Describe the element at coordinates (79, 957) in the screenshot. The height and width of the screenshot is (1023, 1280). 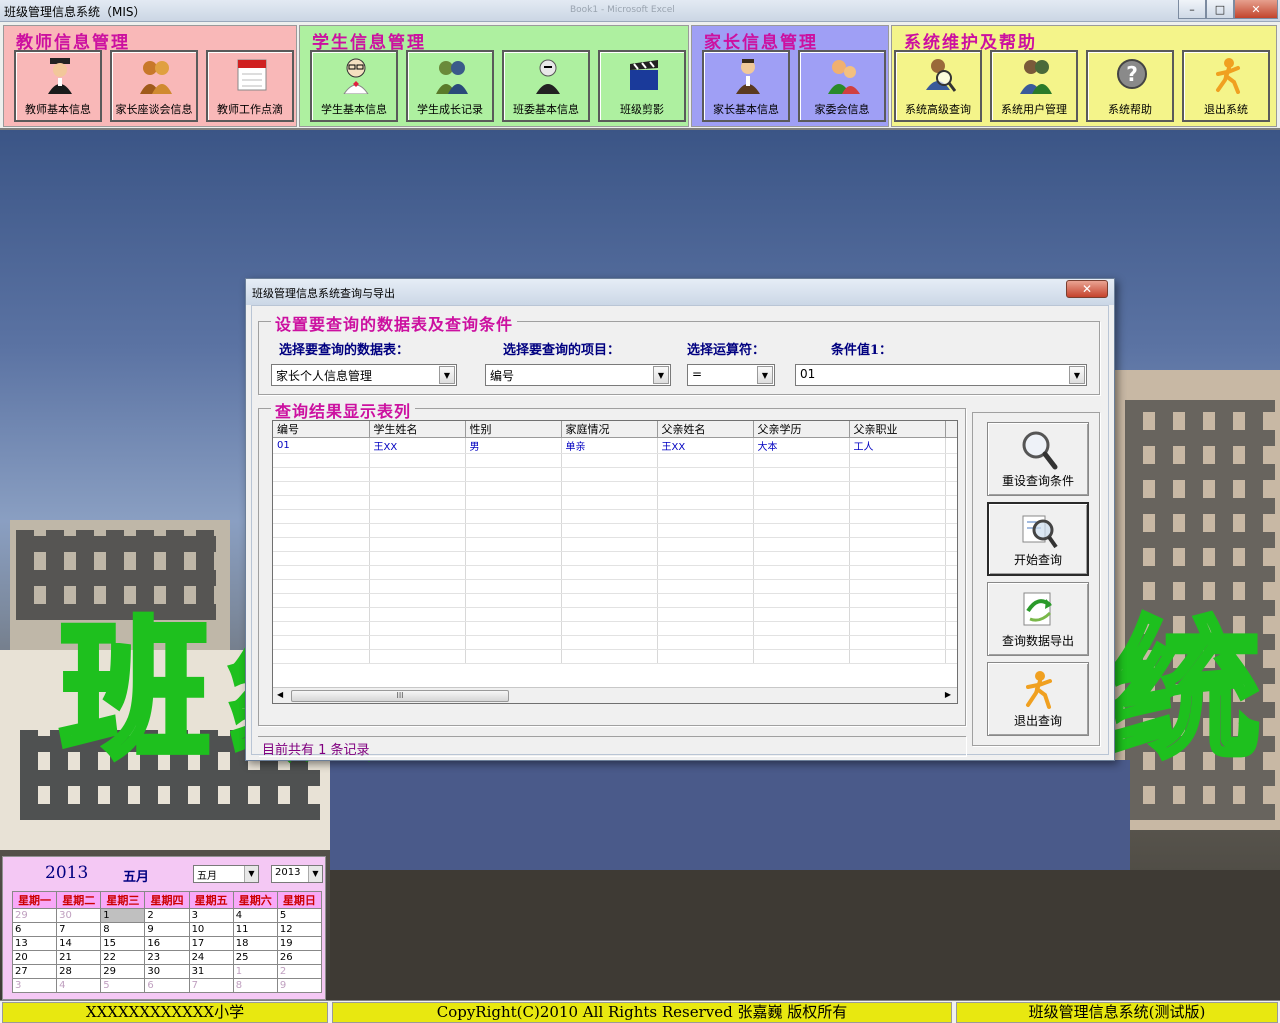
I see `calendar-day: 21` at that location.